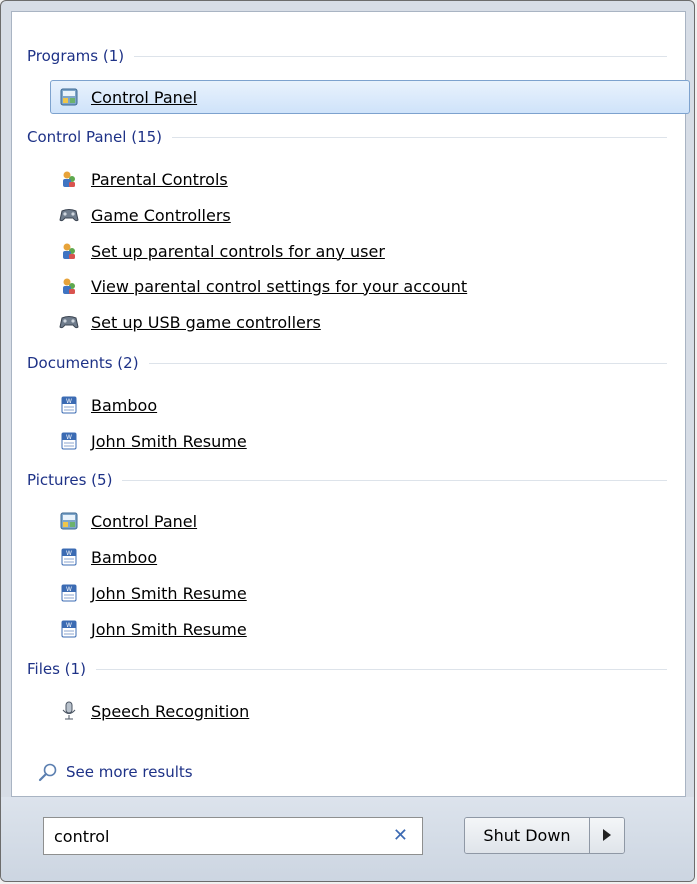 Image resolution: width=697 pixels, height=884 pixels. I want to click on group-header-control-panel: Control Panel (15), so click(347, 137).